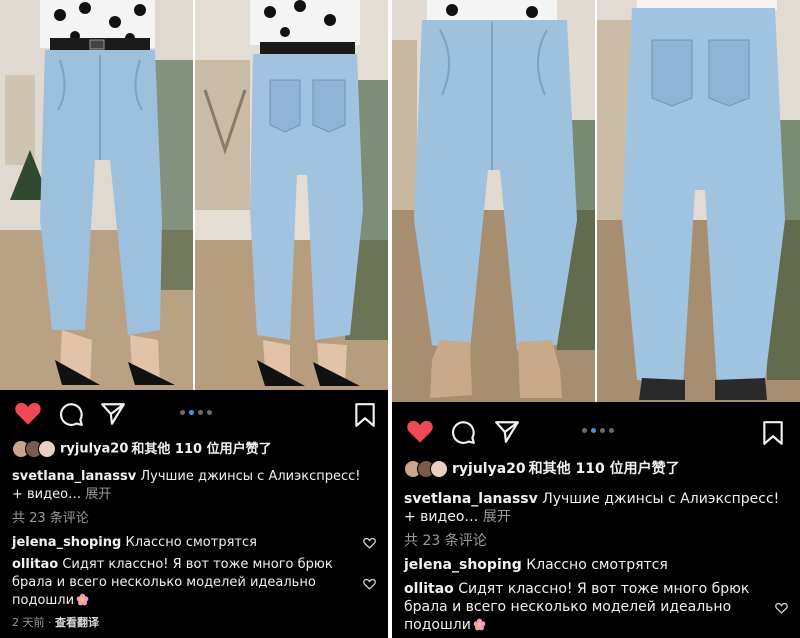 Image resolution: width=800 pixels, height=638 pixels. I want to click on jeans-front-photo, so click(96, 195).